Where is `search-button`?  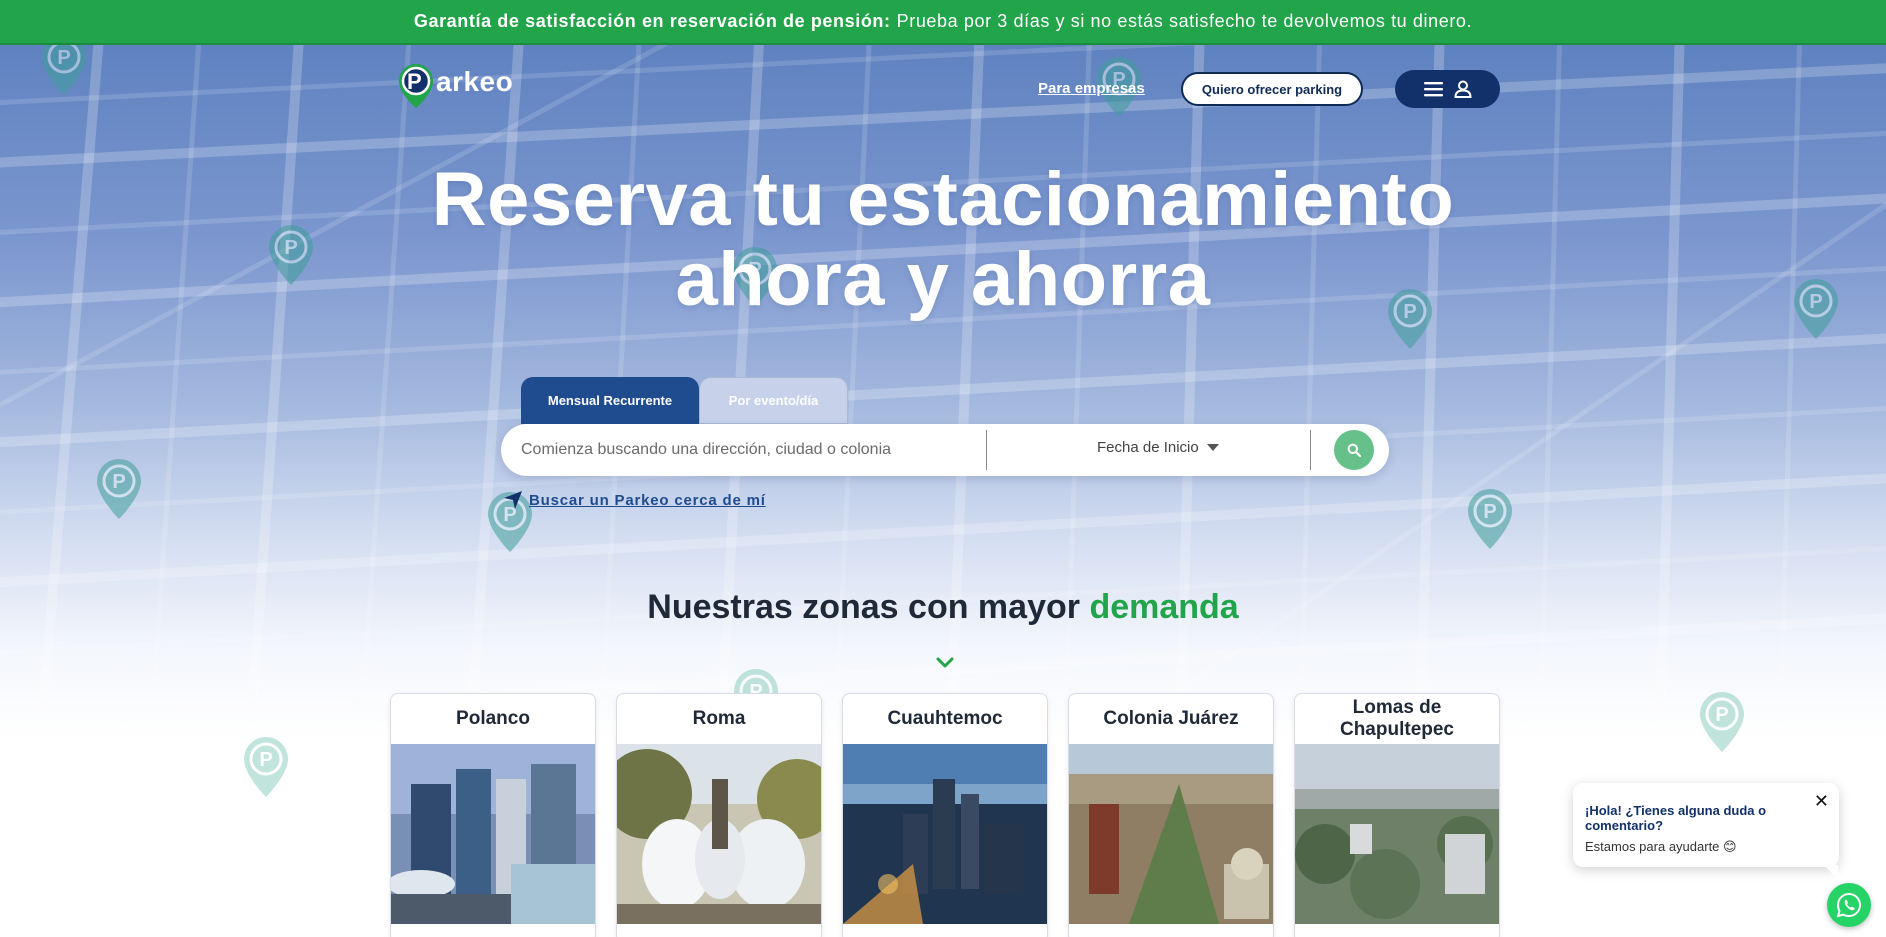
search-button is located at coordinates (1354, 450).